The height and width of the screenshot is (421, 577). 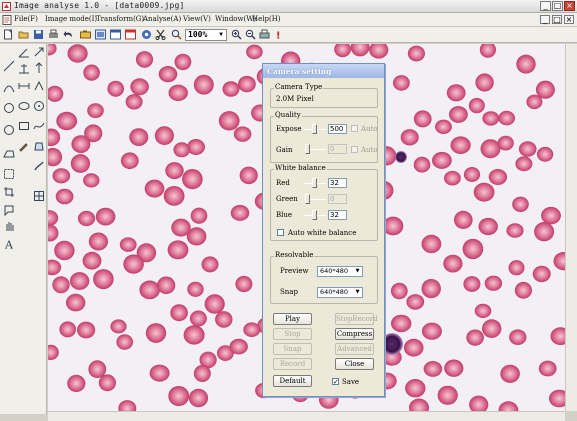 I want to click on circle-icon, so click(x=9, y=108).